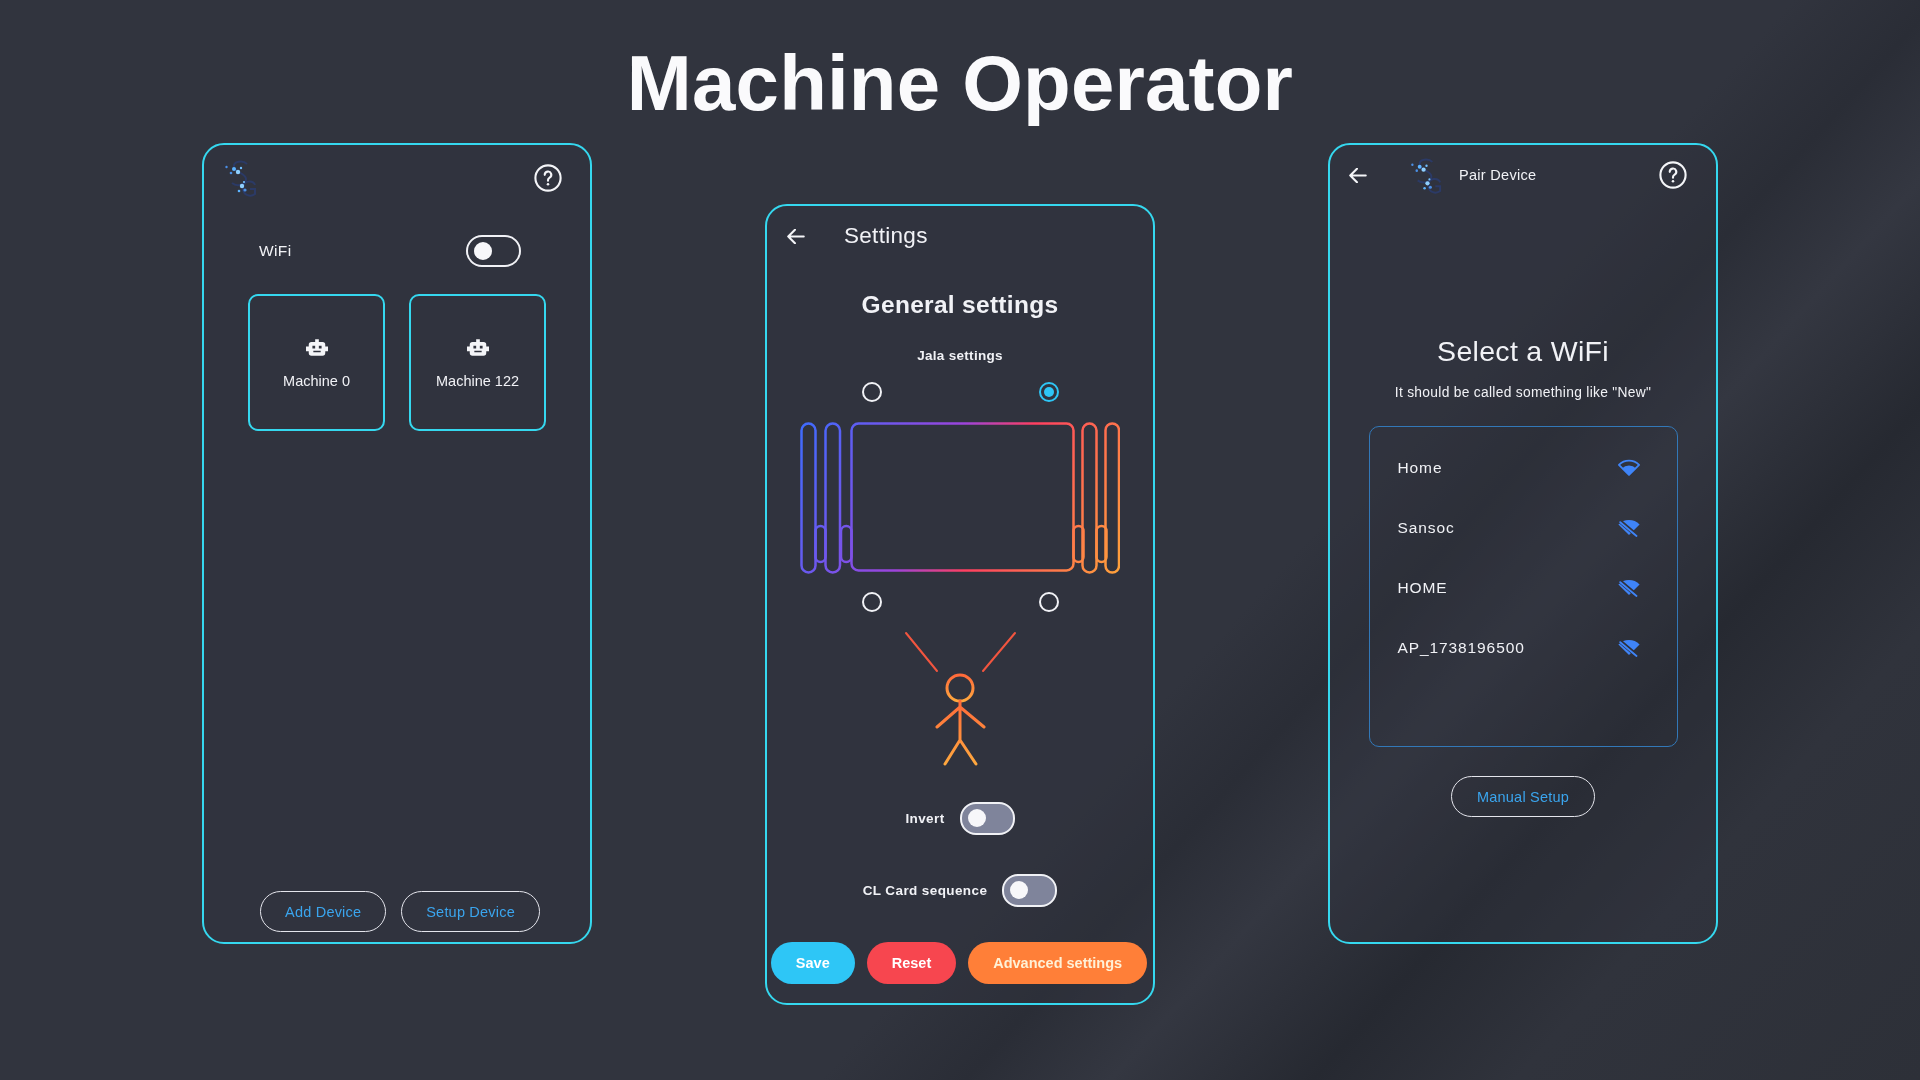 This screenshot has height=1080, width=1920. What do you see at coordinates (886, 236) in the screenshot?
I see `screen-title: Settings` at bounding box center [886, 236].